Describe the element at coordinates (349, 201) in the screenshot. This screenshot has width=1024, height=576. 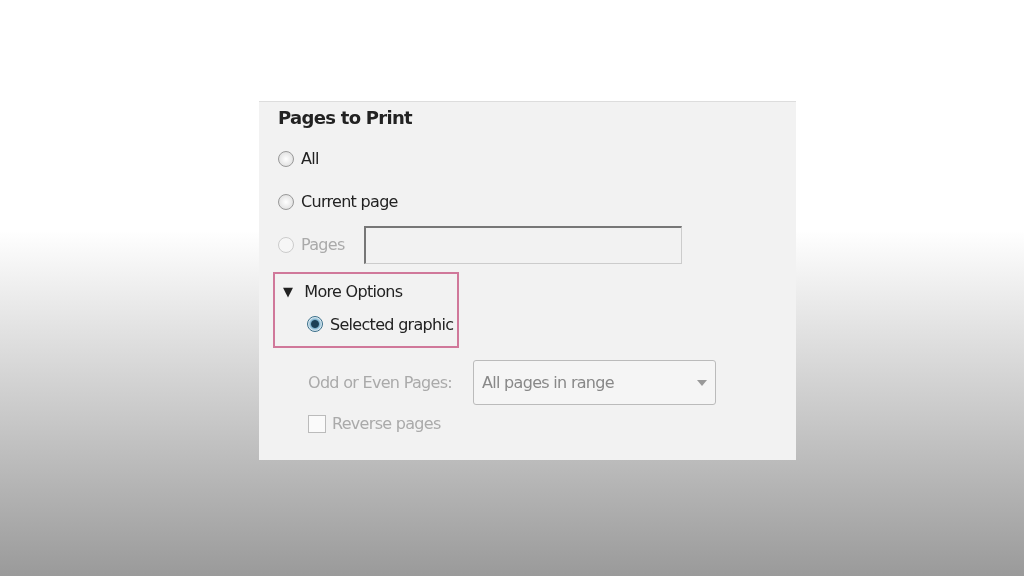
I see `radio-label: Current page` at that location.